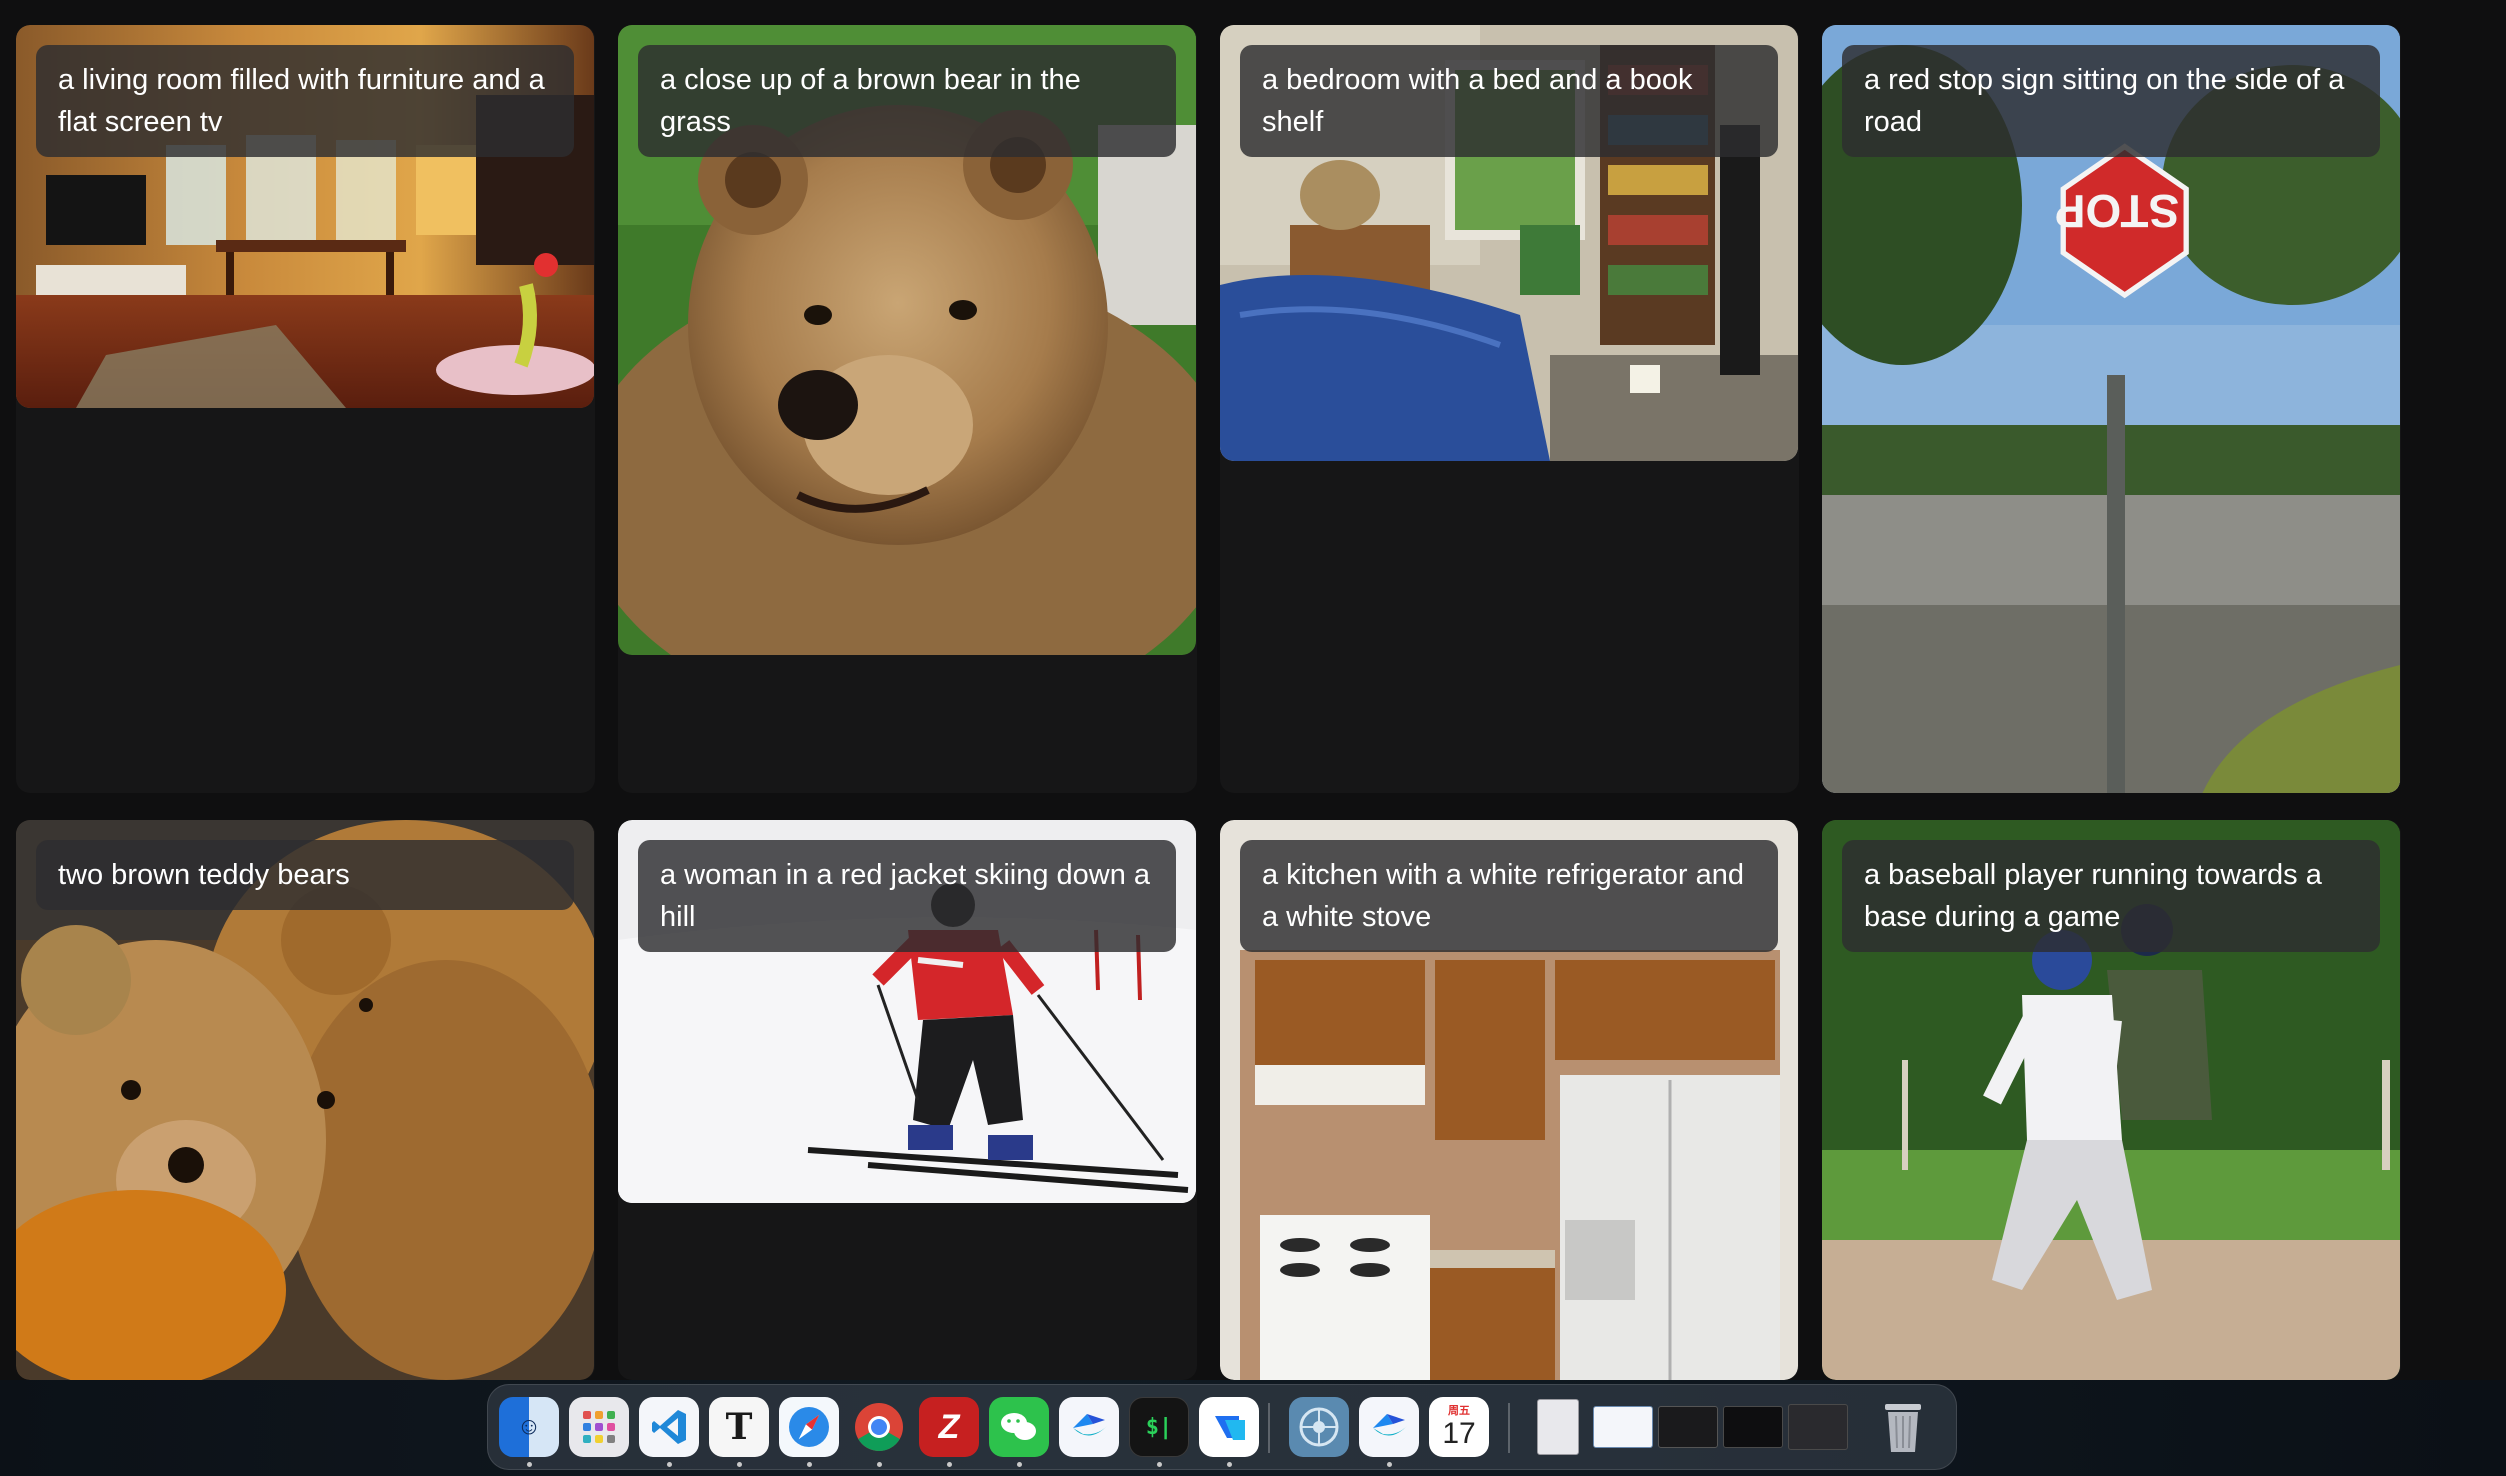 This screenshot has height=1476, width=2506. I want to click on chrome-icon, so click(879, 1427).